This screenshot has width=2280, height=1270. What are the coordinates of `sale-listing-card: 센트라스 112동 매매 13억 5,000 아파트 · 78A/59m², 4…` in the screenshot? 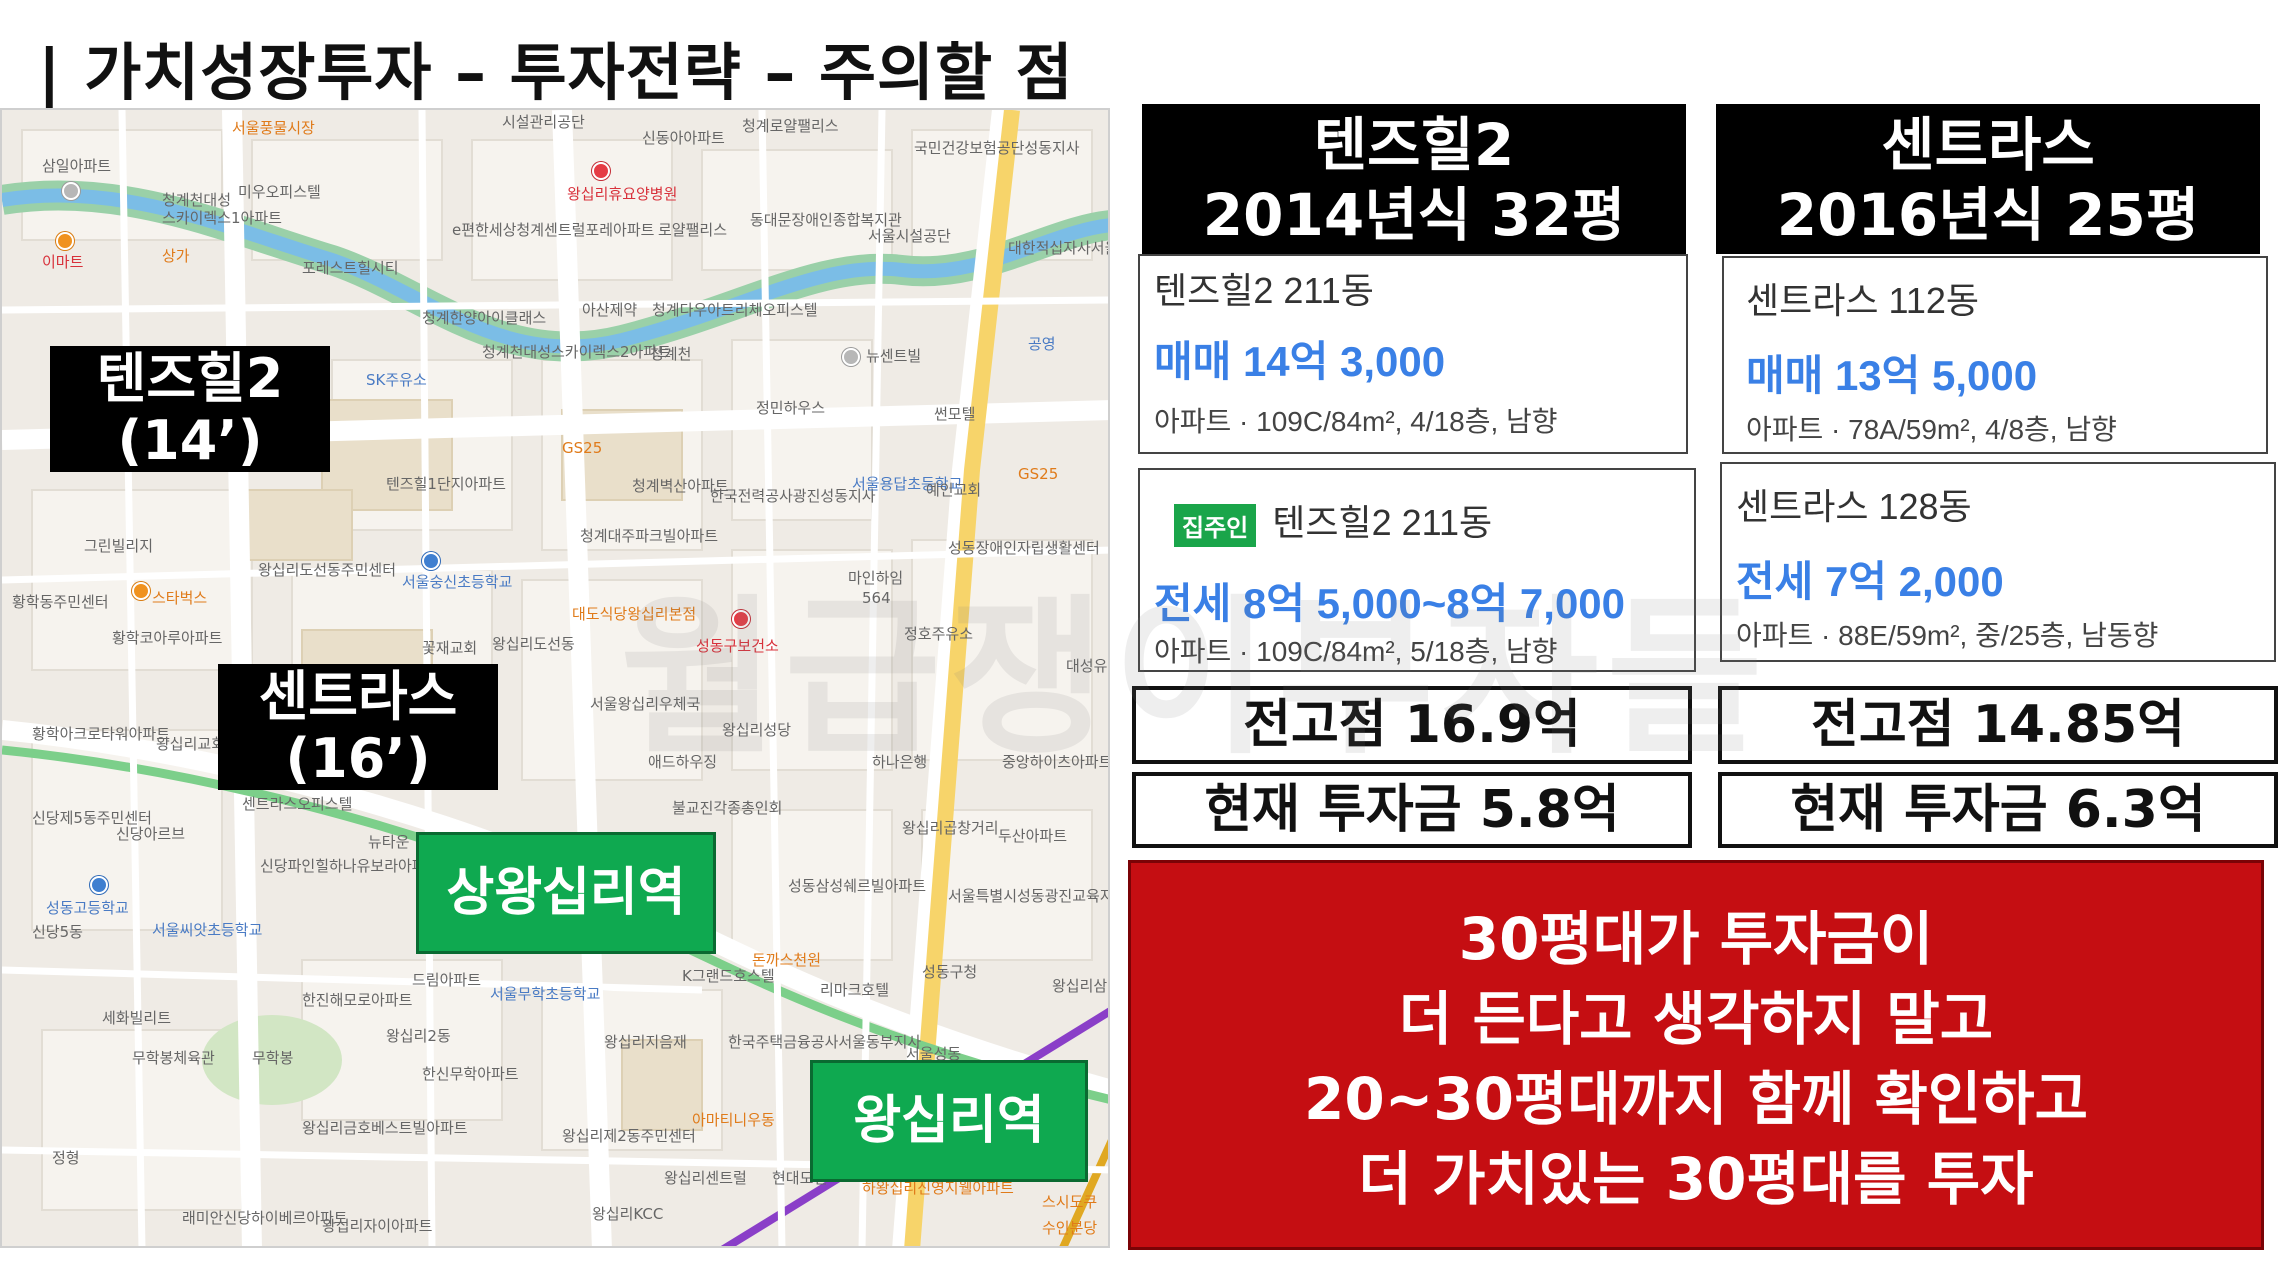 It's located at (1995, 355).